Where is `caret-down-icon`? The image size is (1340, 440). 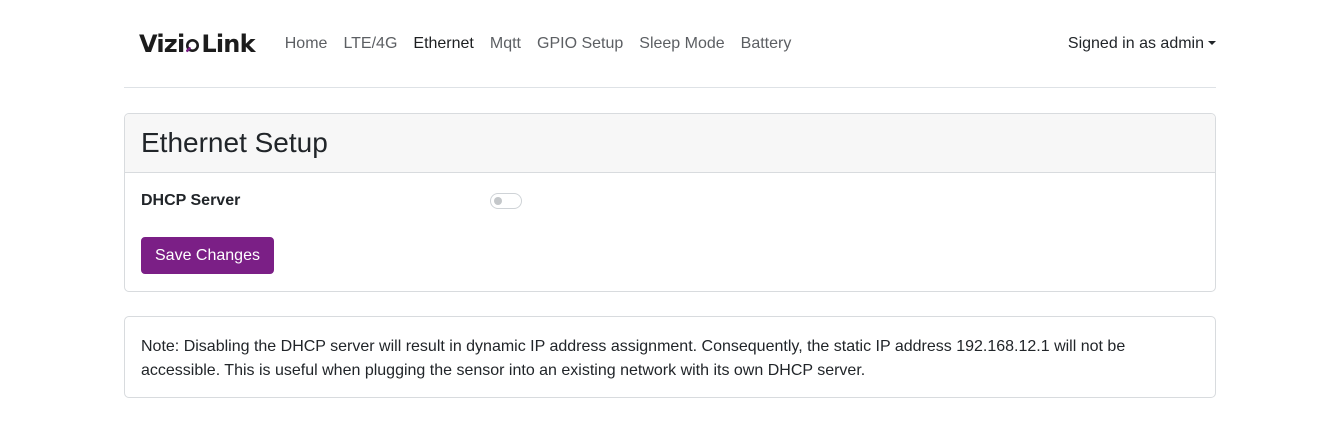
caret-down-icon is located at coordinates (1212, 42).